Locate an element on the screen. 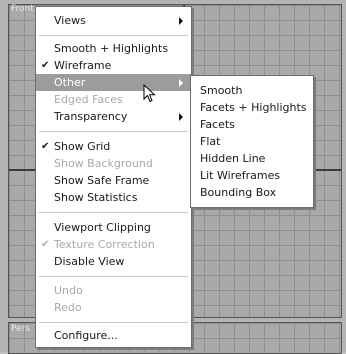 The width and height of the screenshot is (346, 354). menu-item-label: Undo is located at coordinates (68, 290).